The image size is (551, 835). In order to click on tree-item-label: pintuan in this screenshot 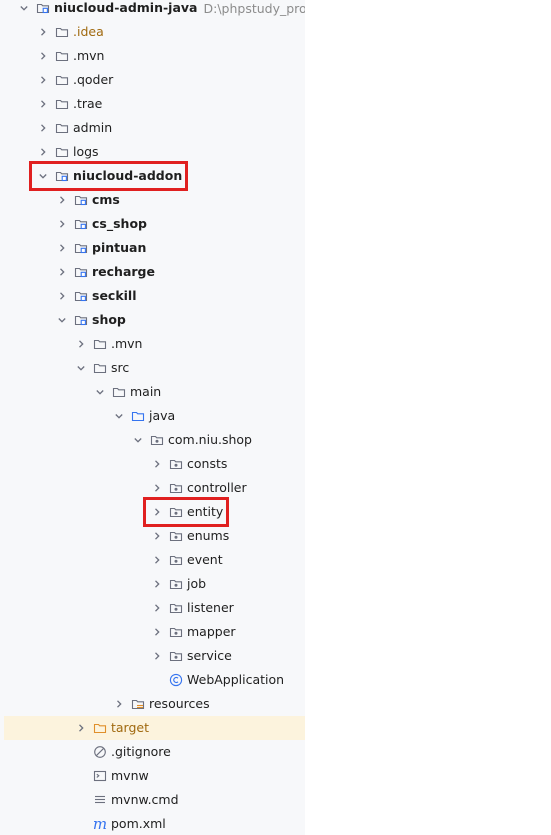, I will do `click(119, 247)`.